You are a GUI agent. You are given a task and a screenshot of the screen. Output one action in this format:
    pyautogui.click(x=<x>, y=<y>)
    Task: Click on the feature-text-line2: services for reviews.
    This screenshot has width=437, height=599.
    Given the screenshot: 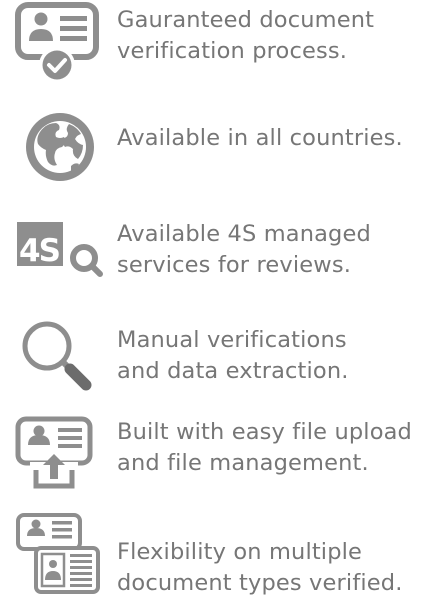 What is the action you would take?
    pyautogui.click(x=234, y=265)
    